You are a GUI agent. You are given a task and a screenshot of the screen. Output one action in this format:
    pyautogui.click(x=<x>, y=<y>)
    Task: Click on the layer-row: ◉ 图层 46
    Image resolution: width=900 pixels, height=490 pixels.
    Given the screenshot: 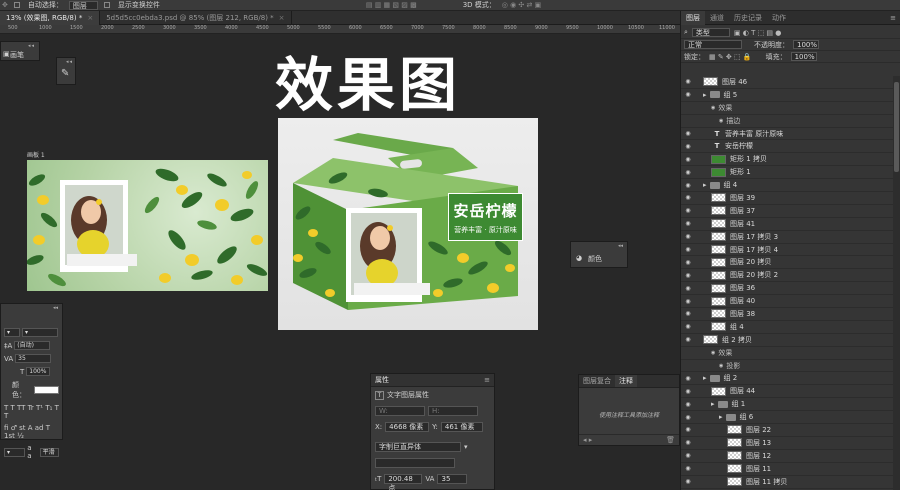 What is the action you would take?
    pyautogui.click(x=787, y=82)
    